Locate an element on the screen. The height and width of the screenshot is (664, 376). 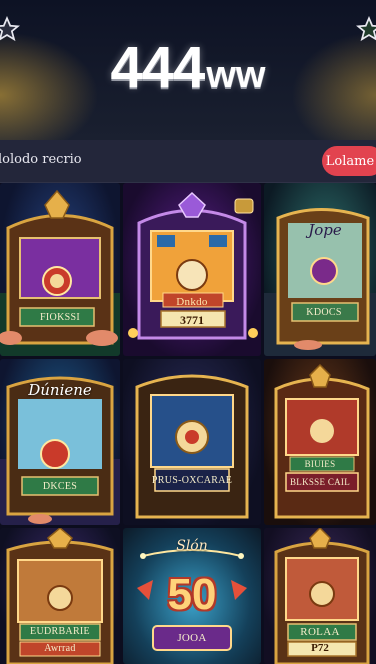
game-tile: PRUS-OXCARAE is located at coordinates (192, 442).